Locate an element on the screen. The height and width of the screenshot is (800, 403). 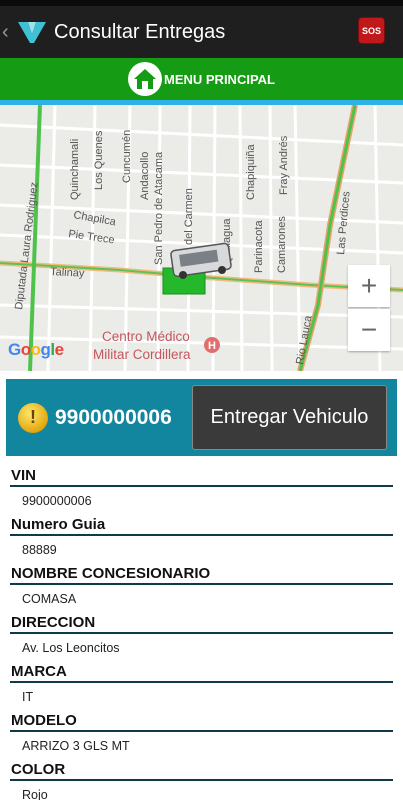
field-label-address: DIRECCION is located at coordinates (201, 622).